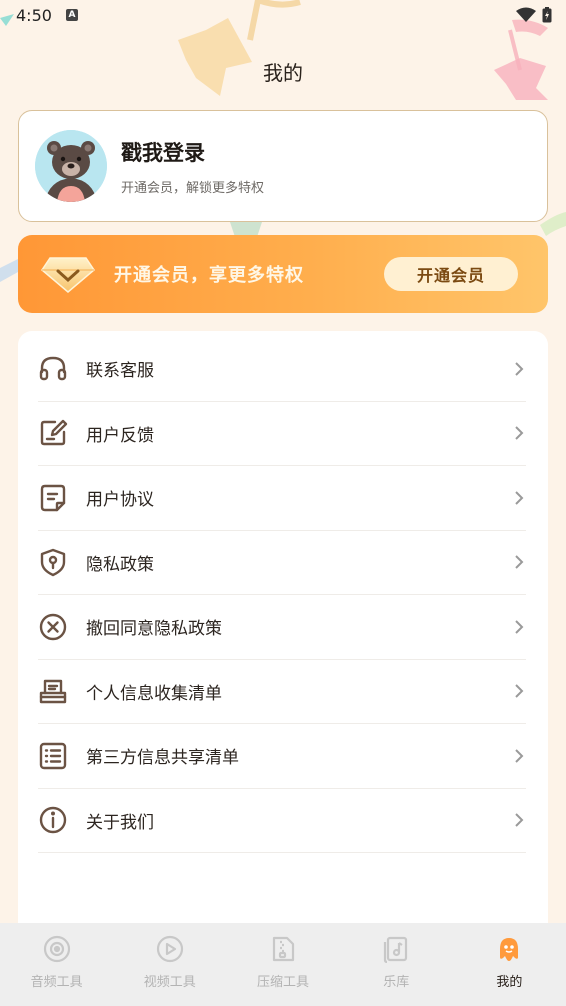  I want to click on menu-item-user-agreement: 用户协议, so click(282, 498).